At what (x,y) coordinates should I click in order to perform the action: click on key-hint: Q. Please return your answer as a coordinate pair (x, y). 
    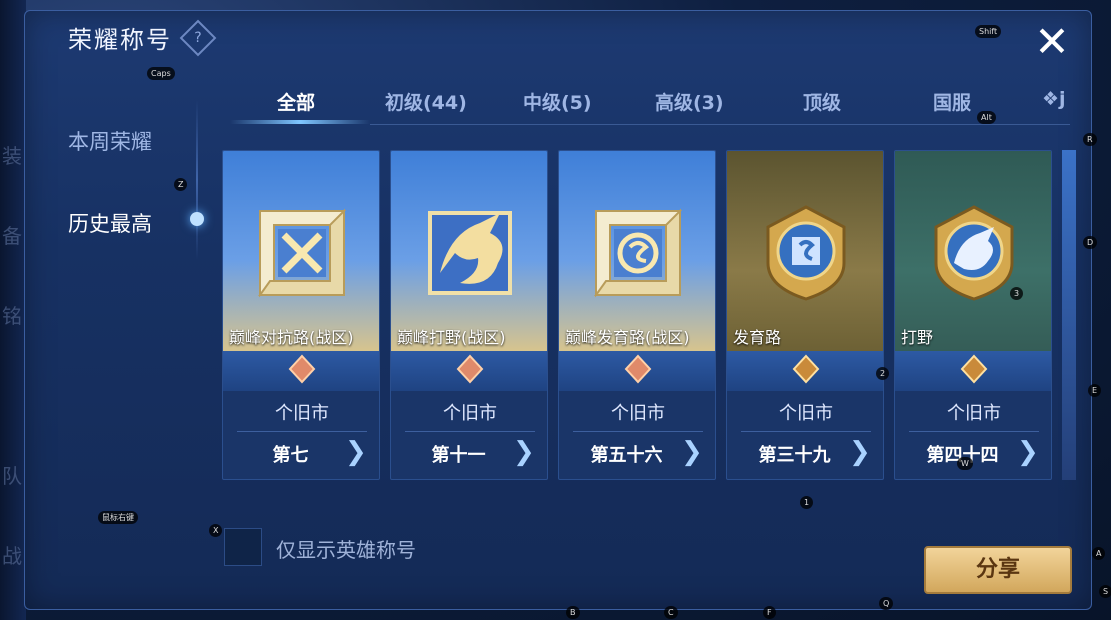
    Looking at the image, I should click on (886, 603).